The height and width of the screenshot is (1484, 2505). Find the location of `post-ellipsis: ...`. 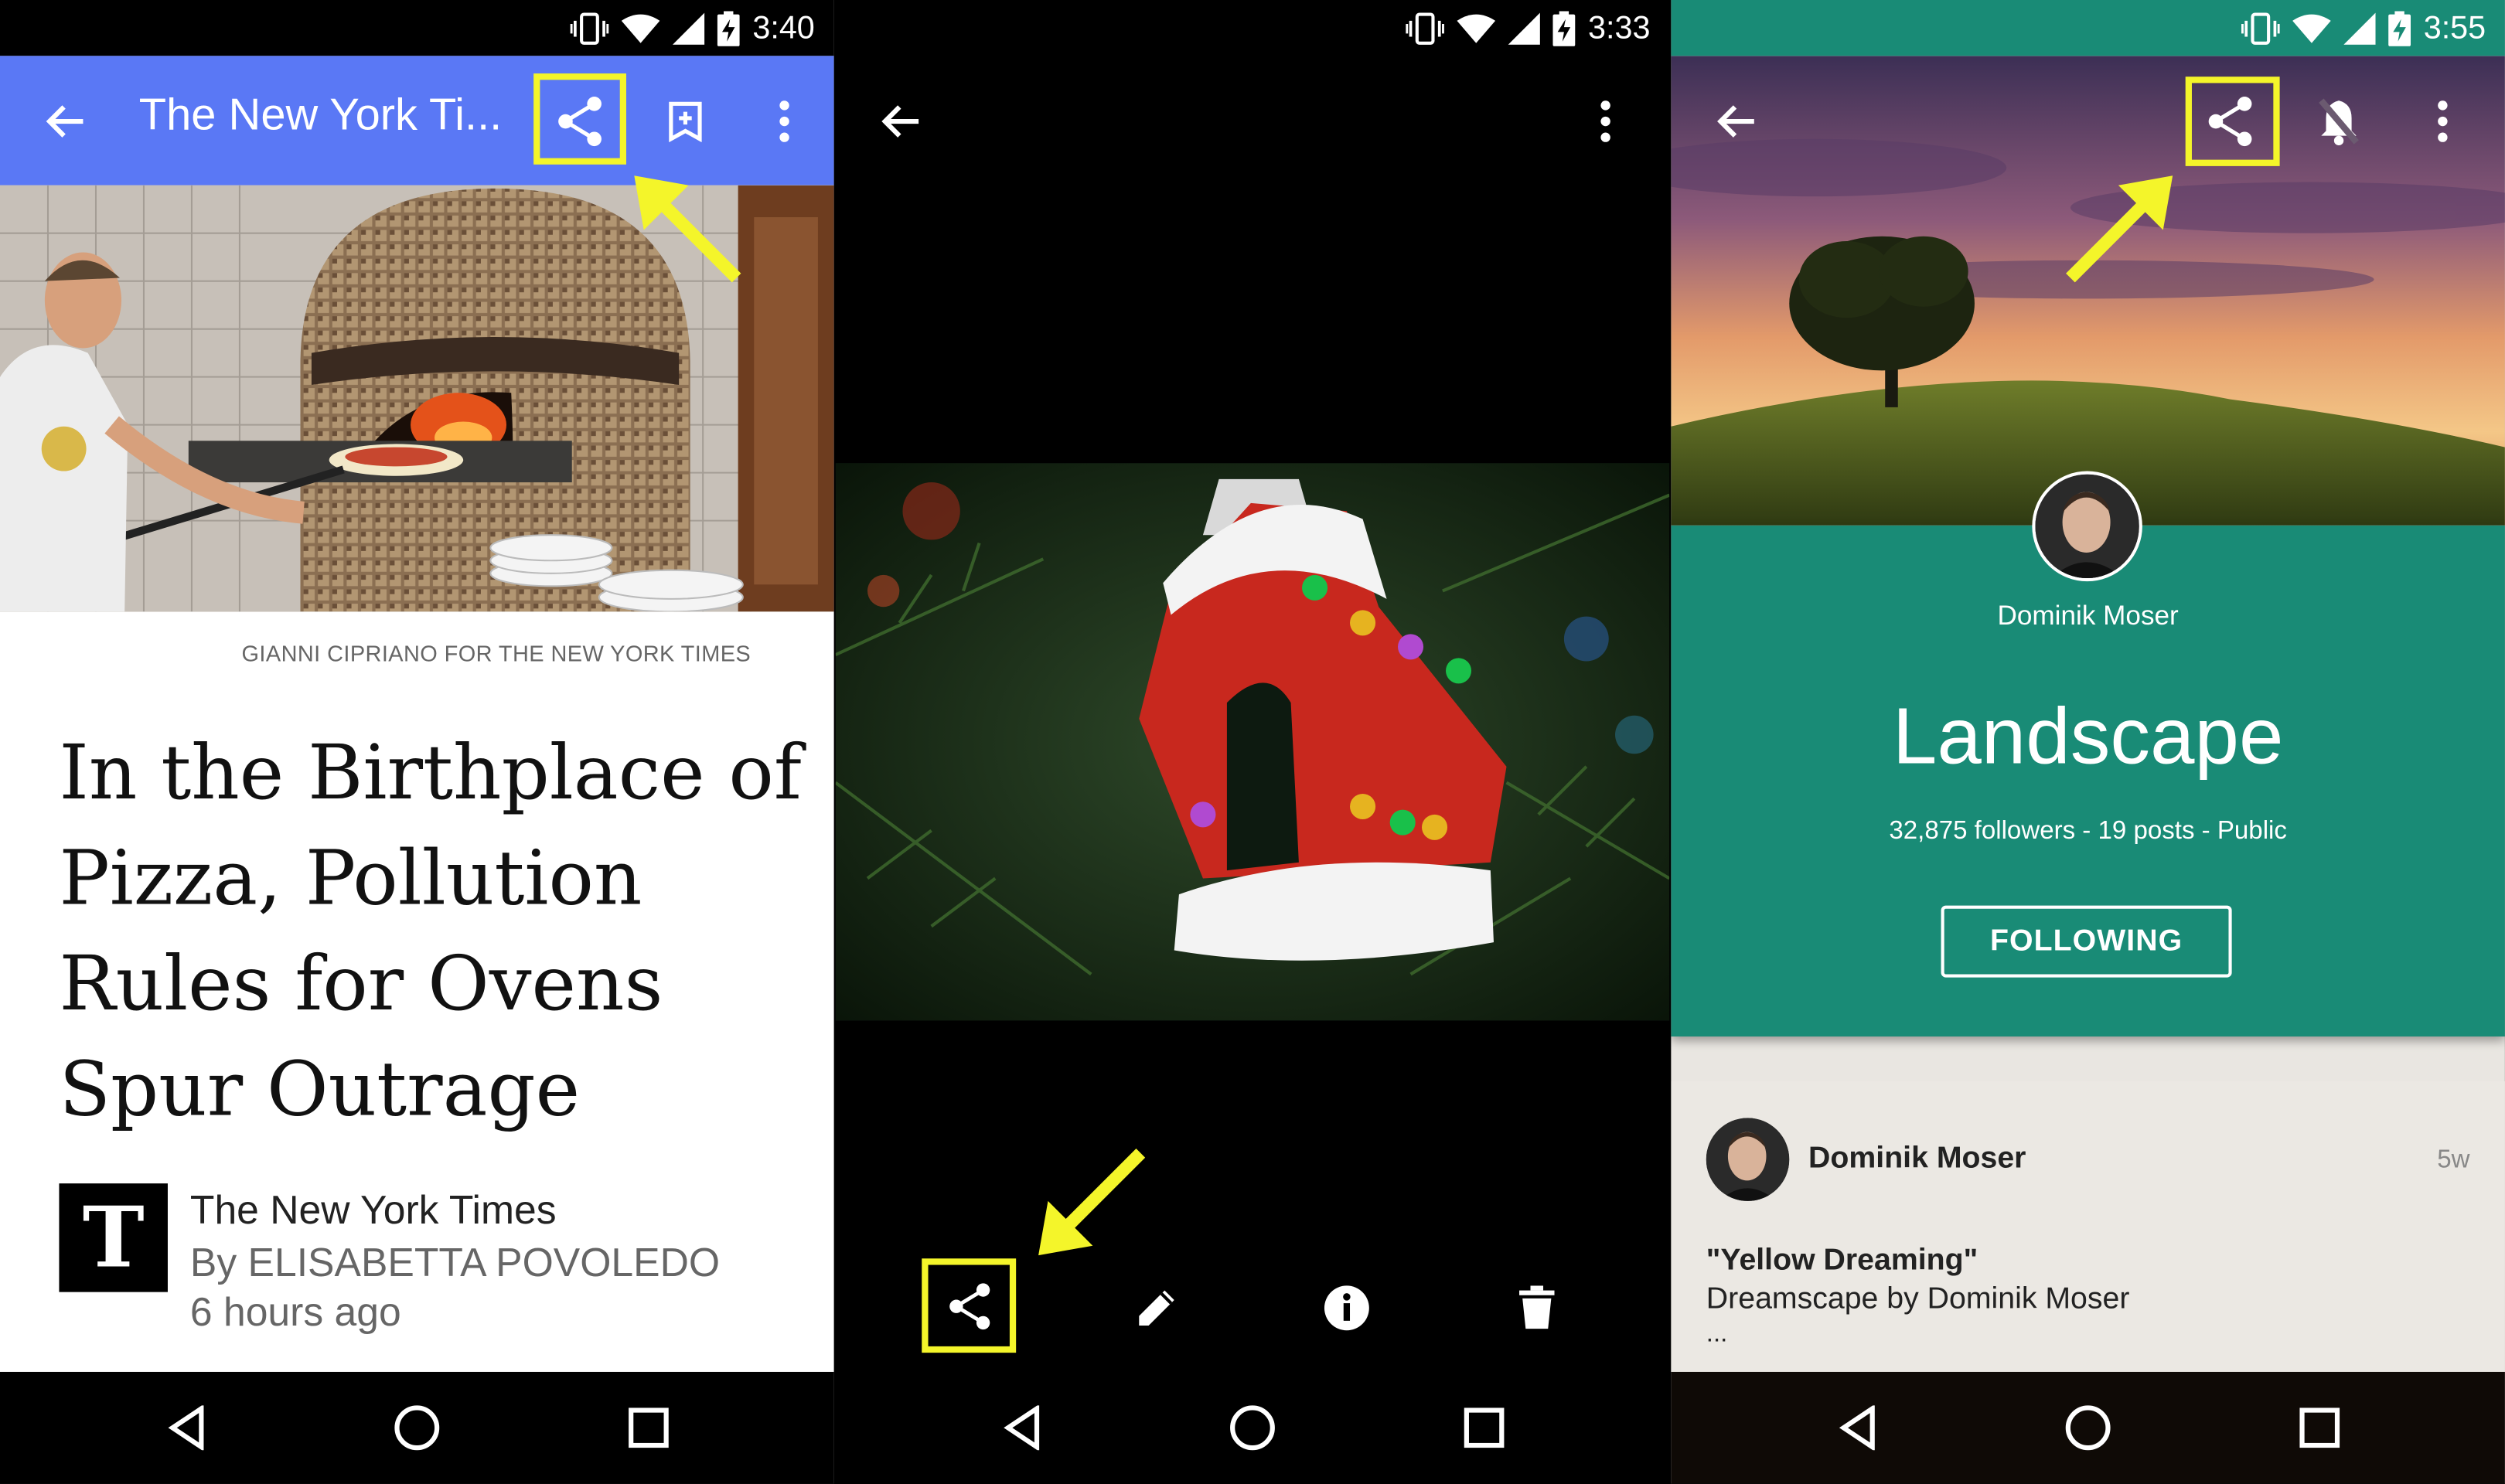

post-ellipsis: ... is located at coordinates (1717, 1334).